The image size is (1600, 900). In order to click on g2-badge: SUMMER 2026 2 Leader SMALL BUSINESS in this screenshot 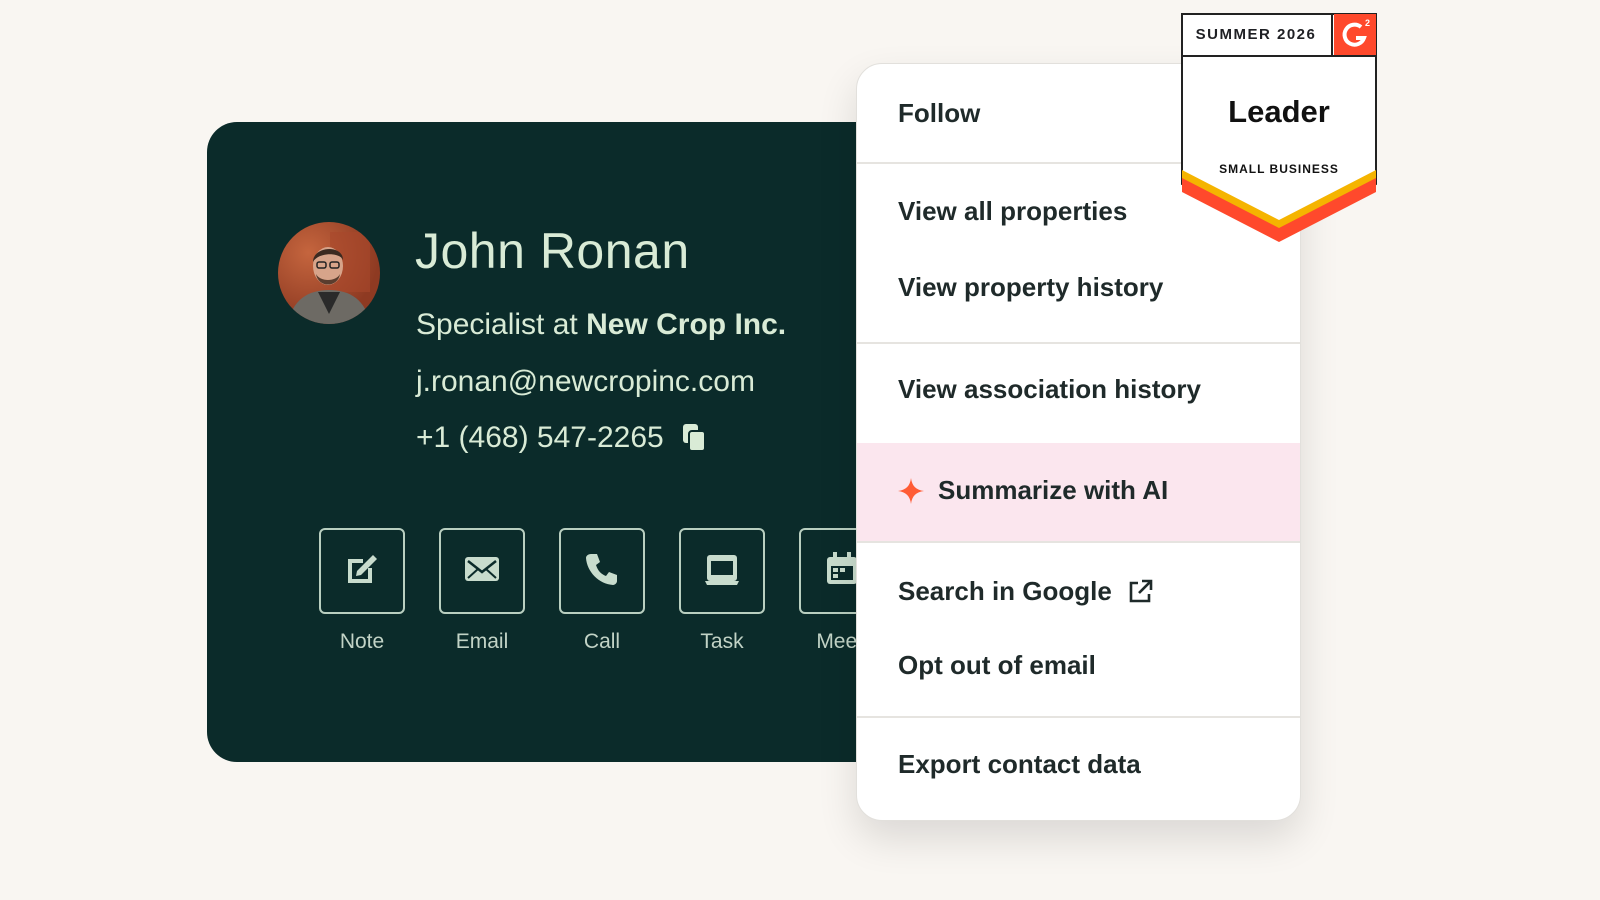, I will do `click(1279, 127)`.